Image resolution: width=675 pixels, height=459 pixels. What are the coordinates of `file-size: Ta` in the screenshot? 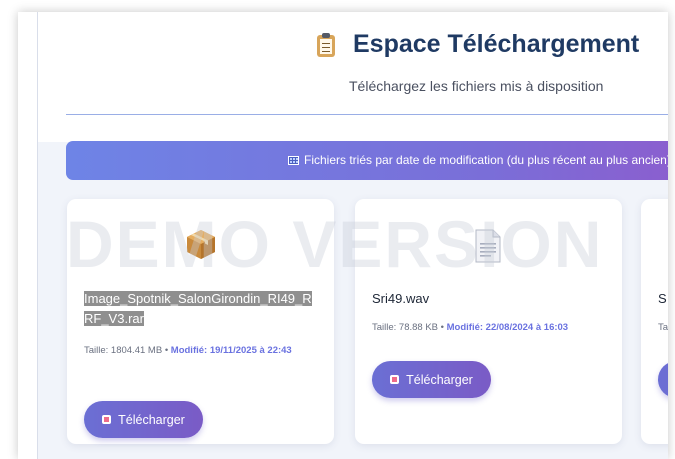 It's located at (663, 327).